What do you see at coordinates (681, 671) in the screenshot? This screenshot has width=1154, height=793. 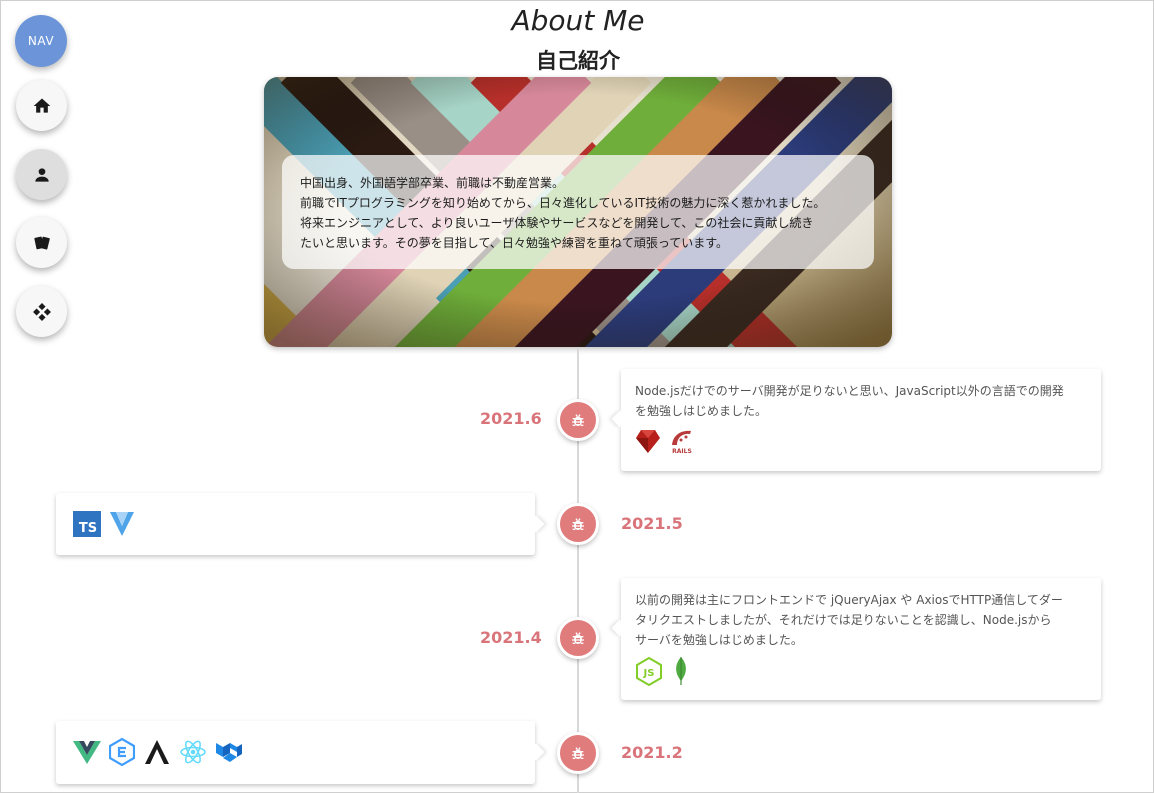 I see `mongodb-icon` at bounding box center [681, 671].